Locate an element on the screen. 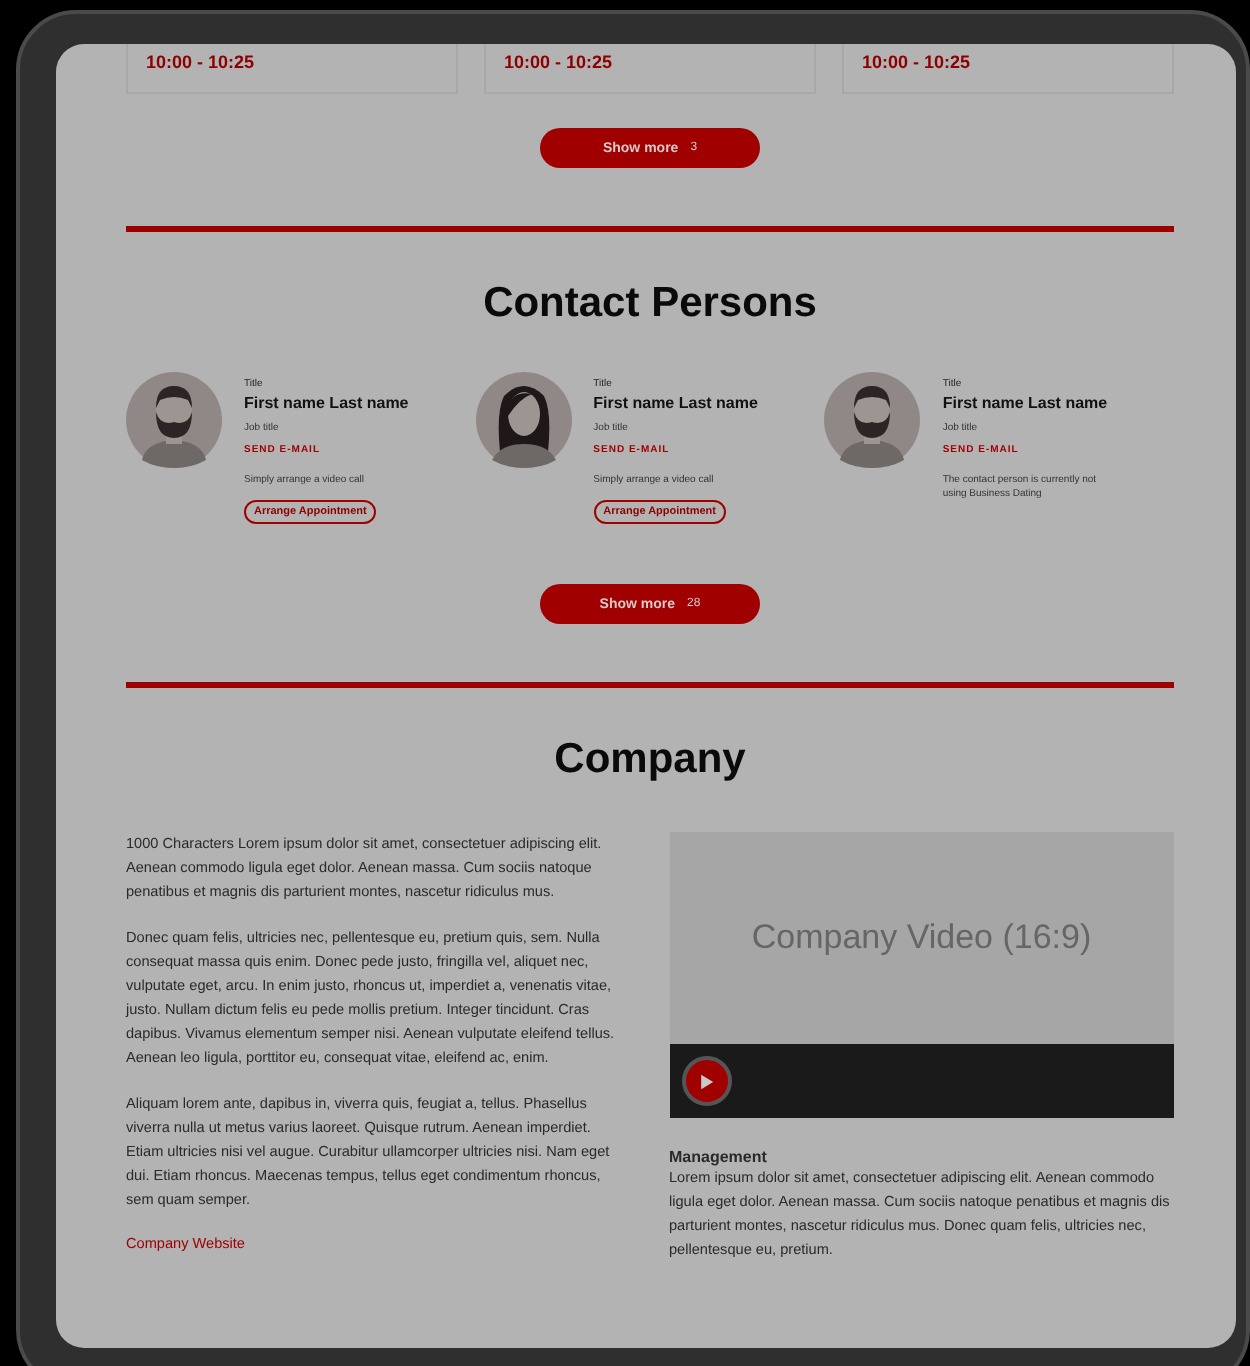 The height and width of the screenshot is (1366, 1250). section-heading: Company is located at coordinates (650, 760).